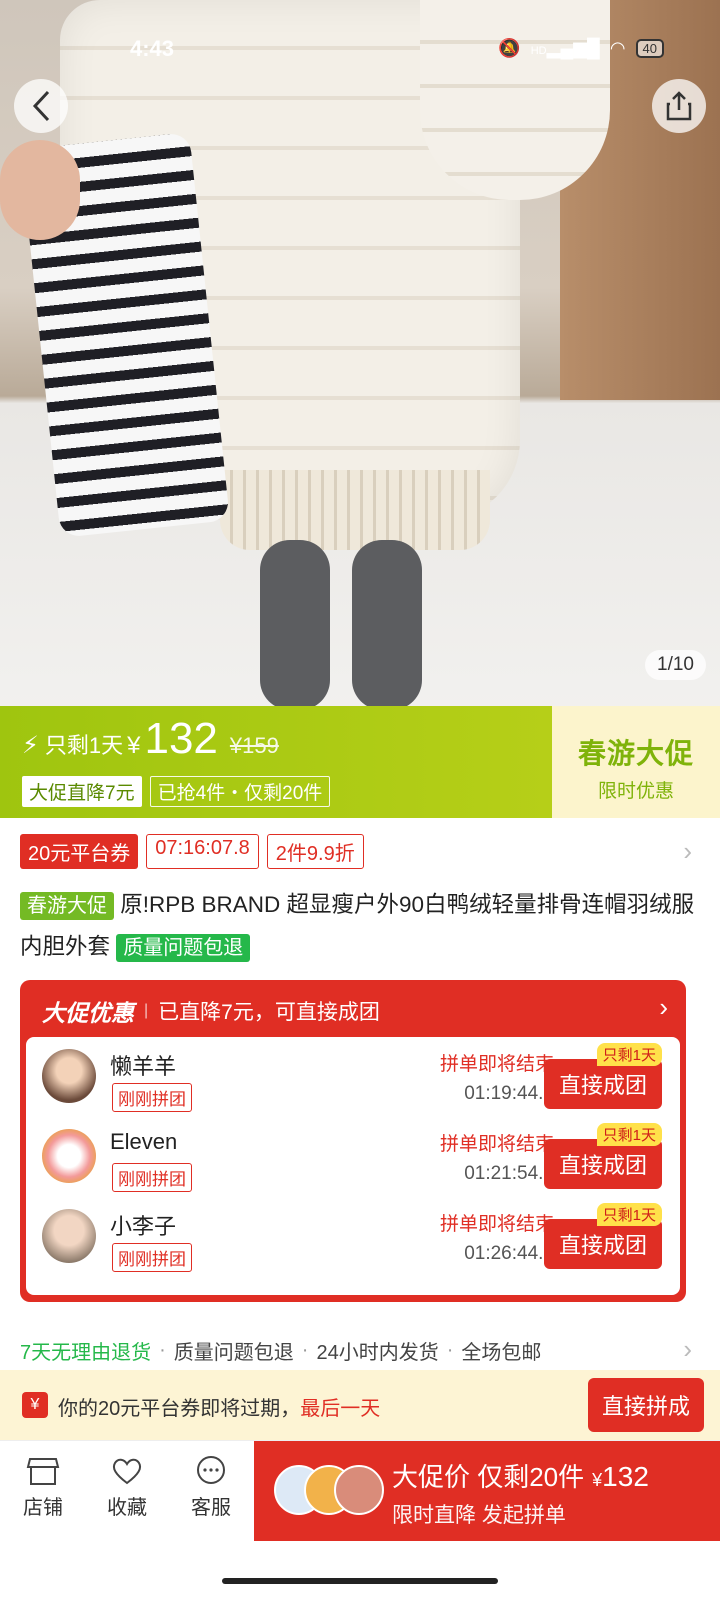  I want to click on heart-icon, so click(127, 1471).